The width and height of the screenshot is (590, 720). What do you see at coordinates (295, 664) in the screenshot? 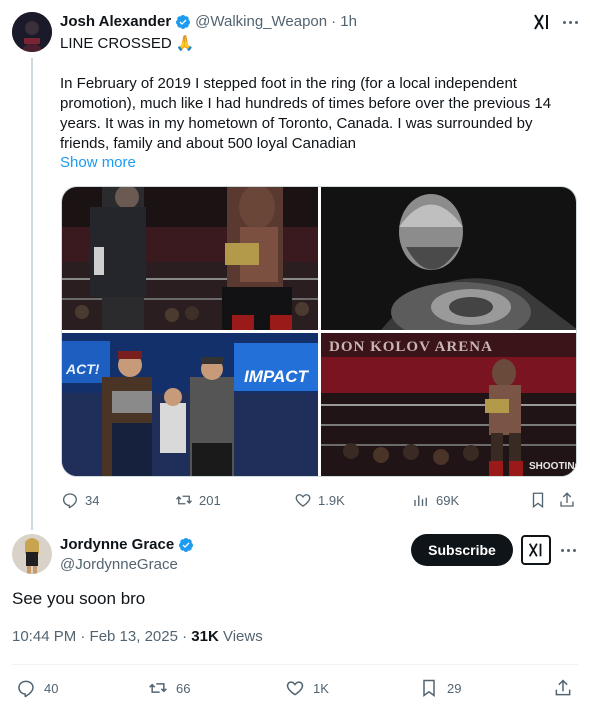
I see `divider` at bounding box center [295, 664].